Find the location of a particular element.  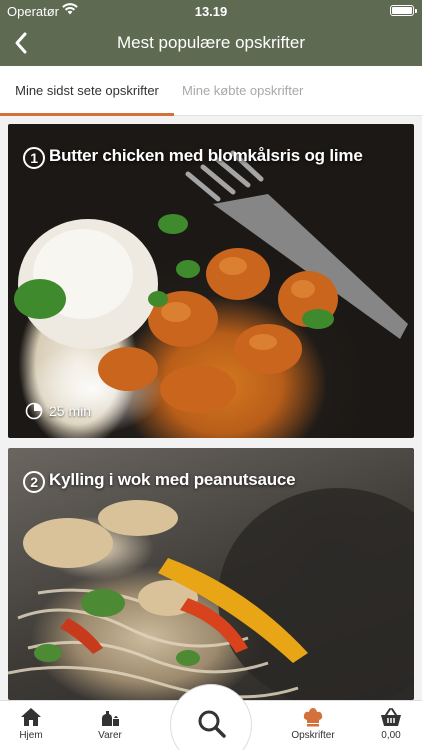

basket-total: 0,00 is located at coordinates (391, 735).